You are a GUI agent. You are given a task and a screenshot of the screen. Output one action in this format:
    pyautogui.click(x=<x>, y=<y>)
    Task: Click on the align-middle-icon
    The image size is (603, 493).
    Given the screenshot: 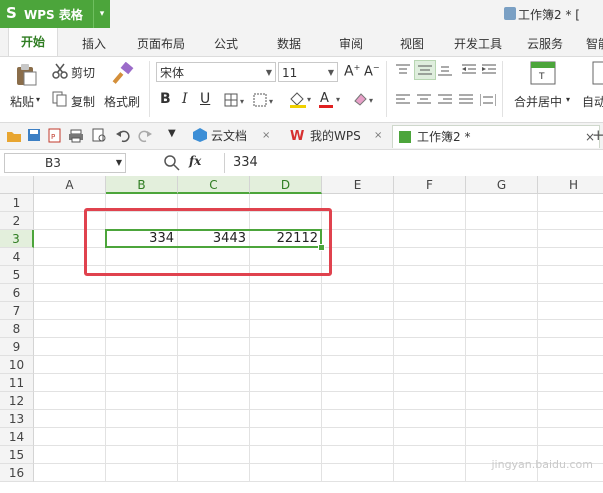 What is the action you would take?
    pyautogui.click(x=425, y=70)
    